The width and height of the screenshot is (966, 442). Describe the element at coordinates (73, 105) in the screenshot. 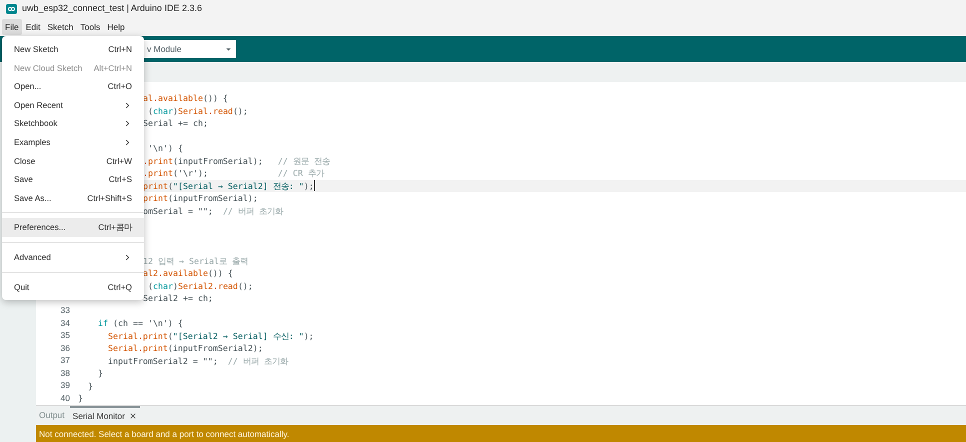

I see `menu-entry: Open Recent` at that location.